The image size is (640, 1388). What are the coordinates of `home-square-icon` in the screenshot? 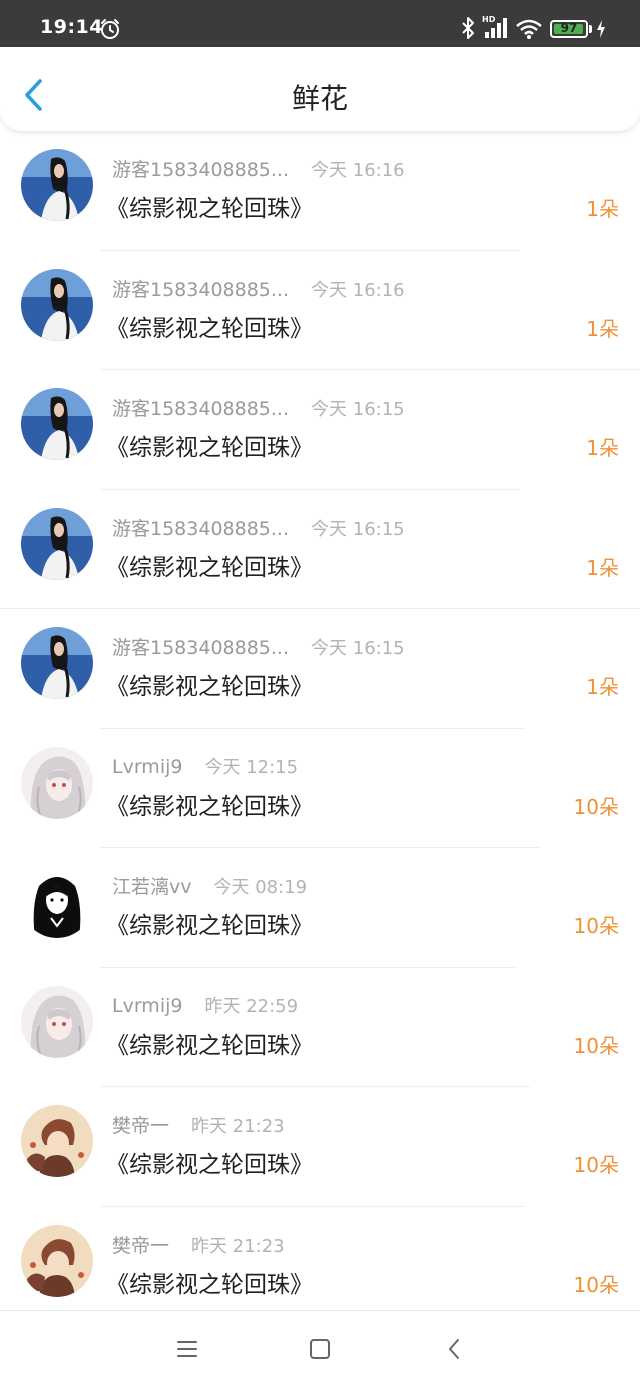 It's located at (320, 1349).